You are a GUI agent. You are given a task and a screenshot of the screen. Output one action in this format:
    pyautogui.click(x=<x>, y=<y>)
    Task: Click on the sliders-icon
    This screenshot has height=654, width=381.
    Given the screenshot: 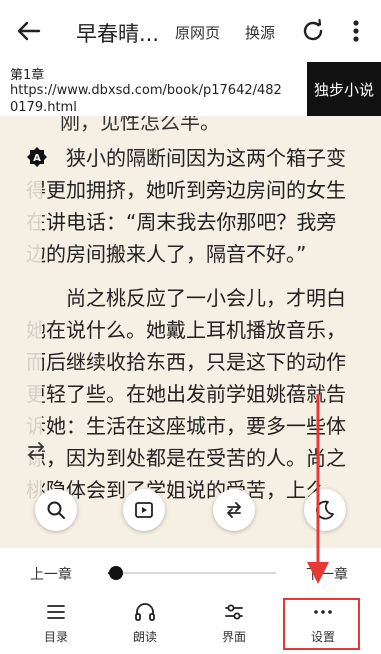 What is the action you would take?
    pyautogui.click(x=234, y=612)
    